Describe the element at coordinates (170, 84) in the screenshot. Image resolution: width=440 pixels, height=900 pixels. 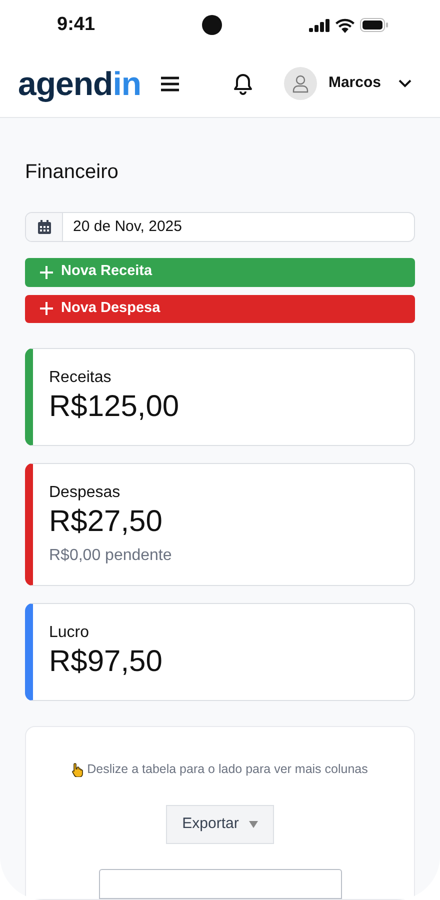
I see `menu-icon` at that location.